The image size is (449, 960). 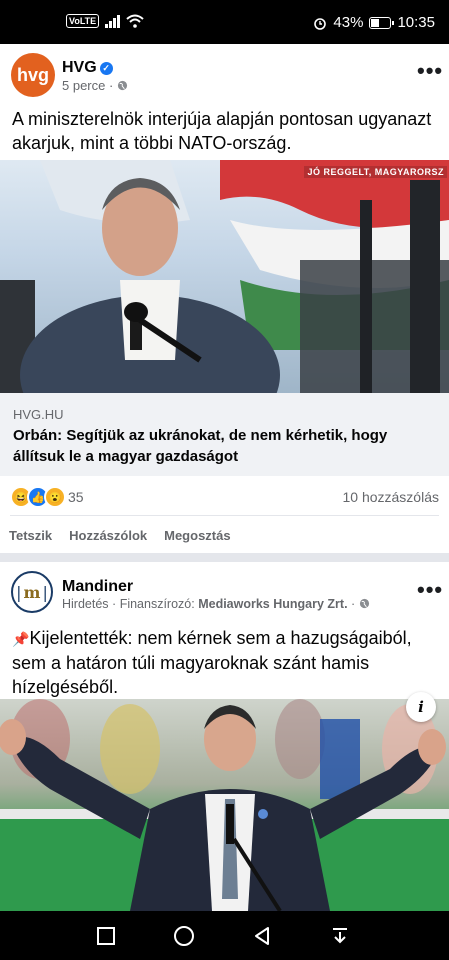 I want to click on post-separator, so click(x=224, y=557).